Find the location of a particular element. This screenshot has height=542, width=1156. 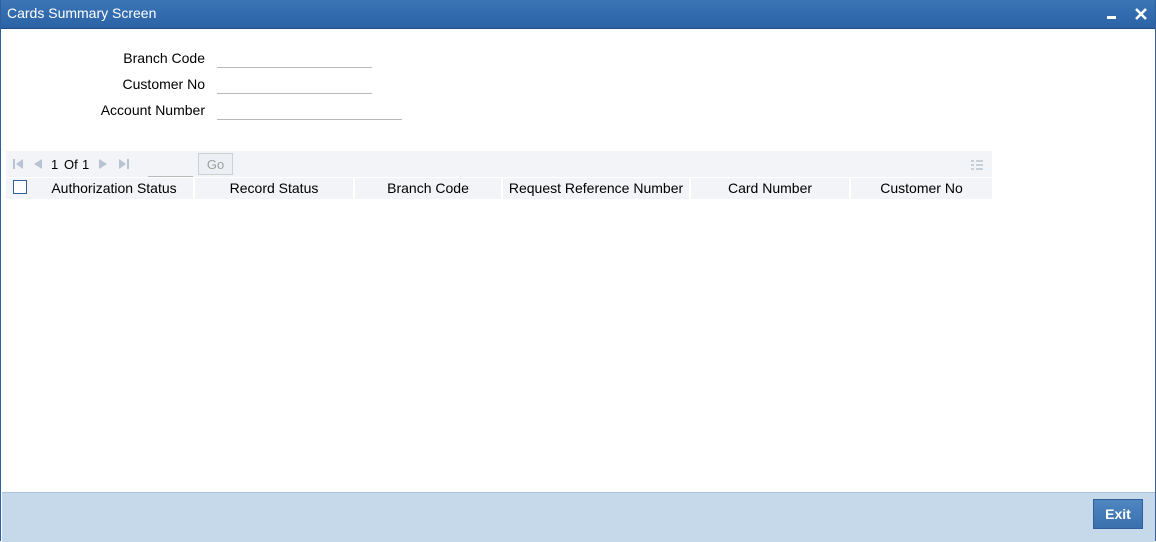

first-page-icon is located at coordinates (18, 164).